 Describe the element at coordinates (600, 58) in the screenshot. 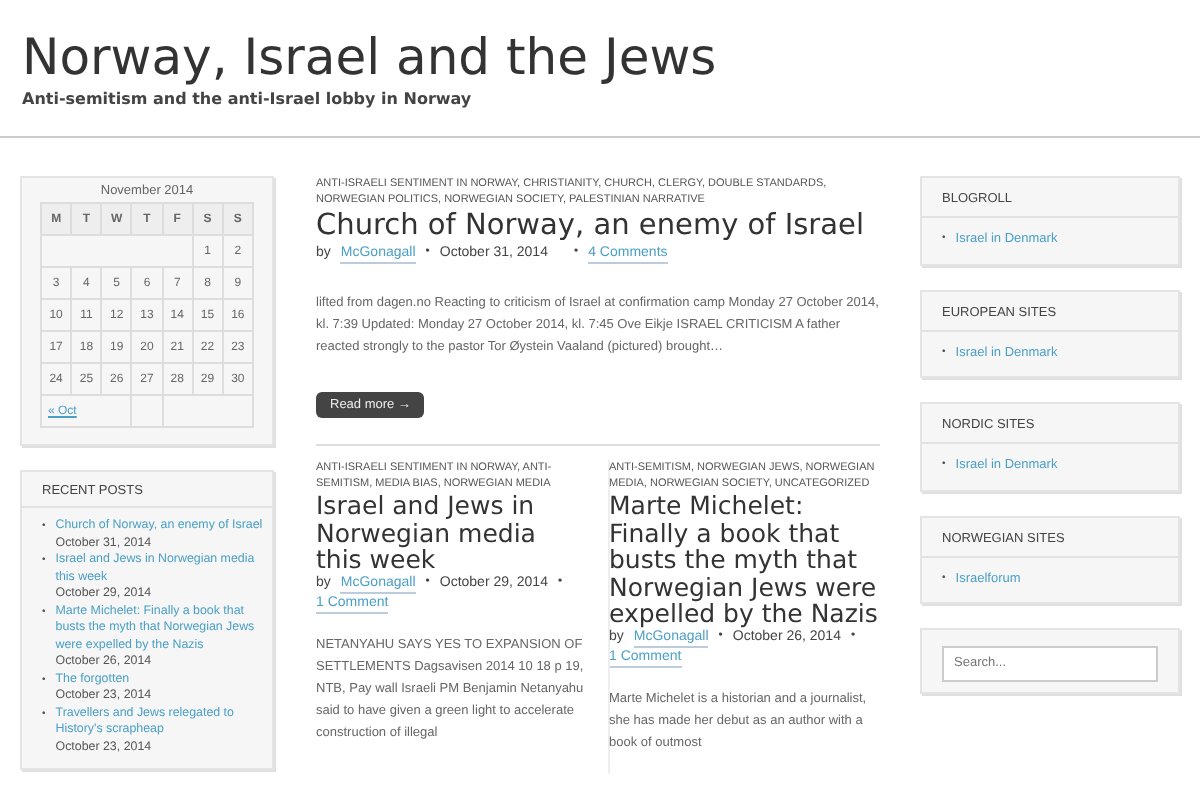

I see `site-title: Norway, Israel and the Jews` at that location.